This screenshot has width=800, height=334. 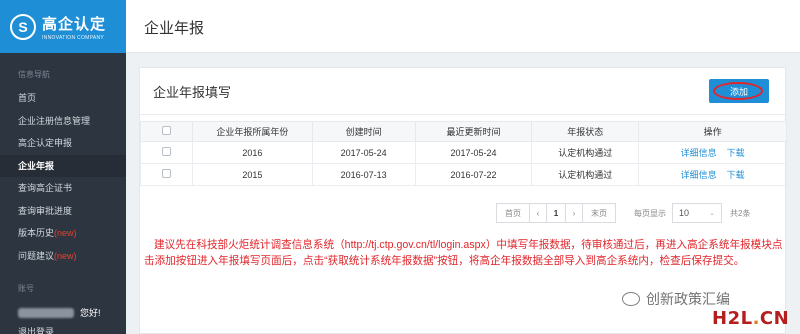 What do you see at coordinates (74, 24) in the screenshot?
I see `logo-title: 高企认定` at bounding box center [74, 24].